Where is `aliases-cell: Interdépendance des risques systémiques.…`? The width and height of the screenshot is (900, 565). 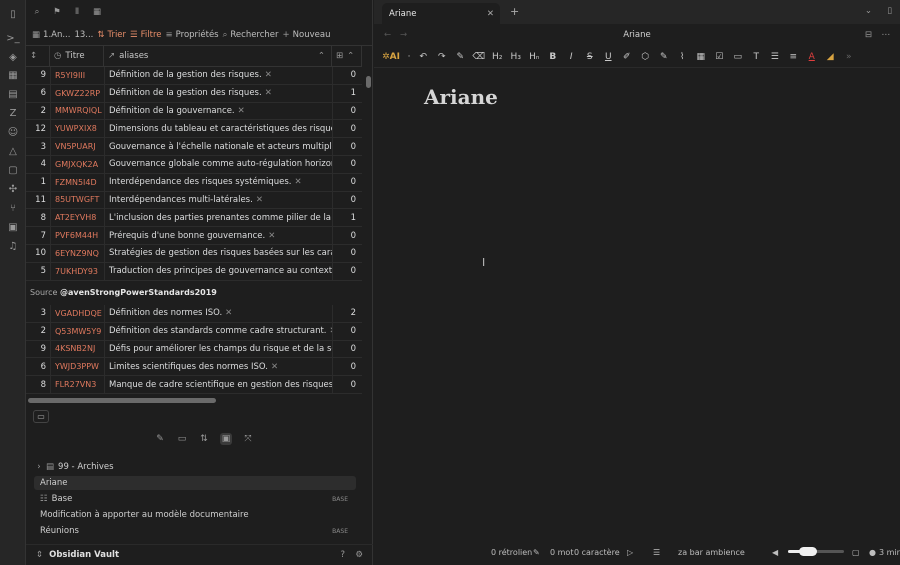 aliases-cell: Interdépendance des risques systémiques.… is located at coordinates (218, 182).